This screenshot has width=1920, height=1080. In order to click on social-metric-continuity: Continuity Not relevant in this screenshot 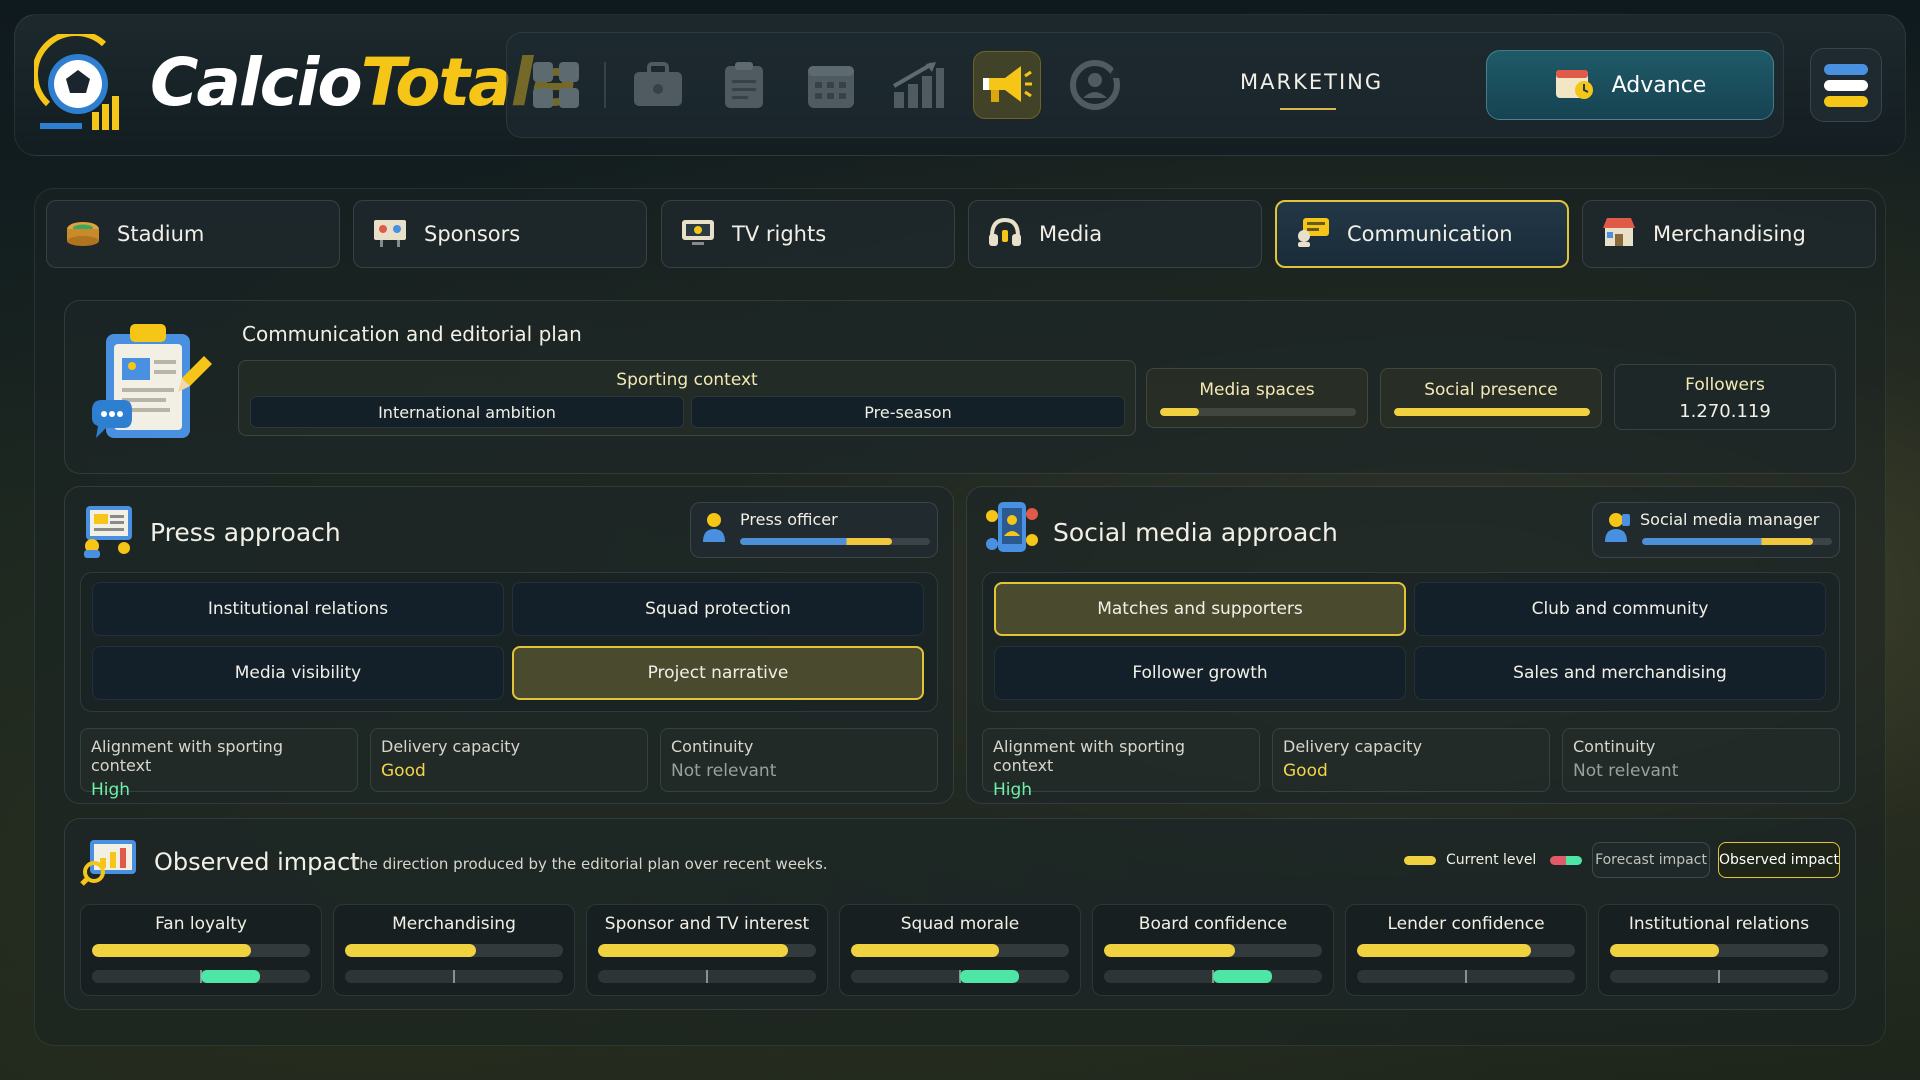, I will do `click(1701, 760)`.